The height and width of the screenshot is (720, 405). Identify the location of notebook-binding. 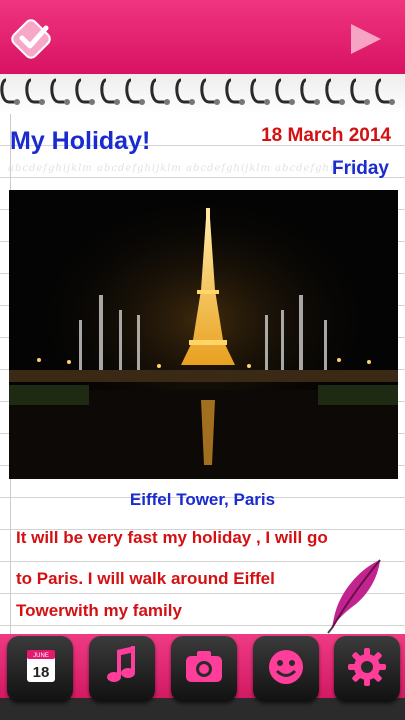
(202, 94).